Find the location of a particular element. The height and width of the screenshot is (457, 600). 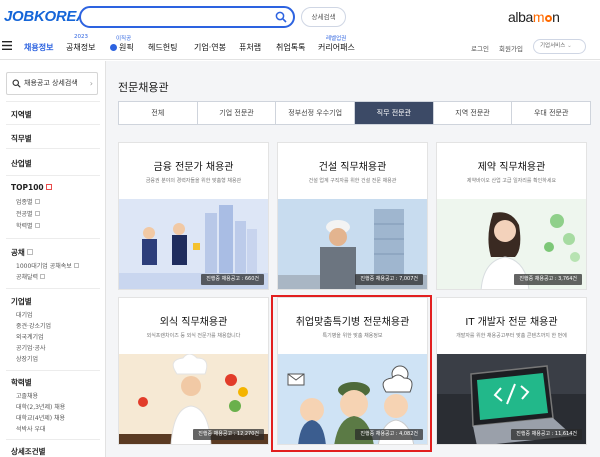

selection-highlight is located at coordinates (351, 373).